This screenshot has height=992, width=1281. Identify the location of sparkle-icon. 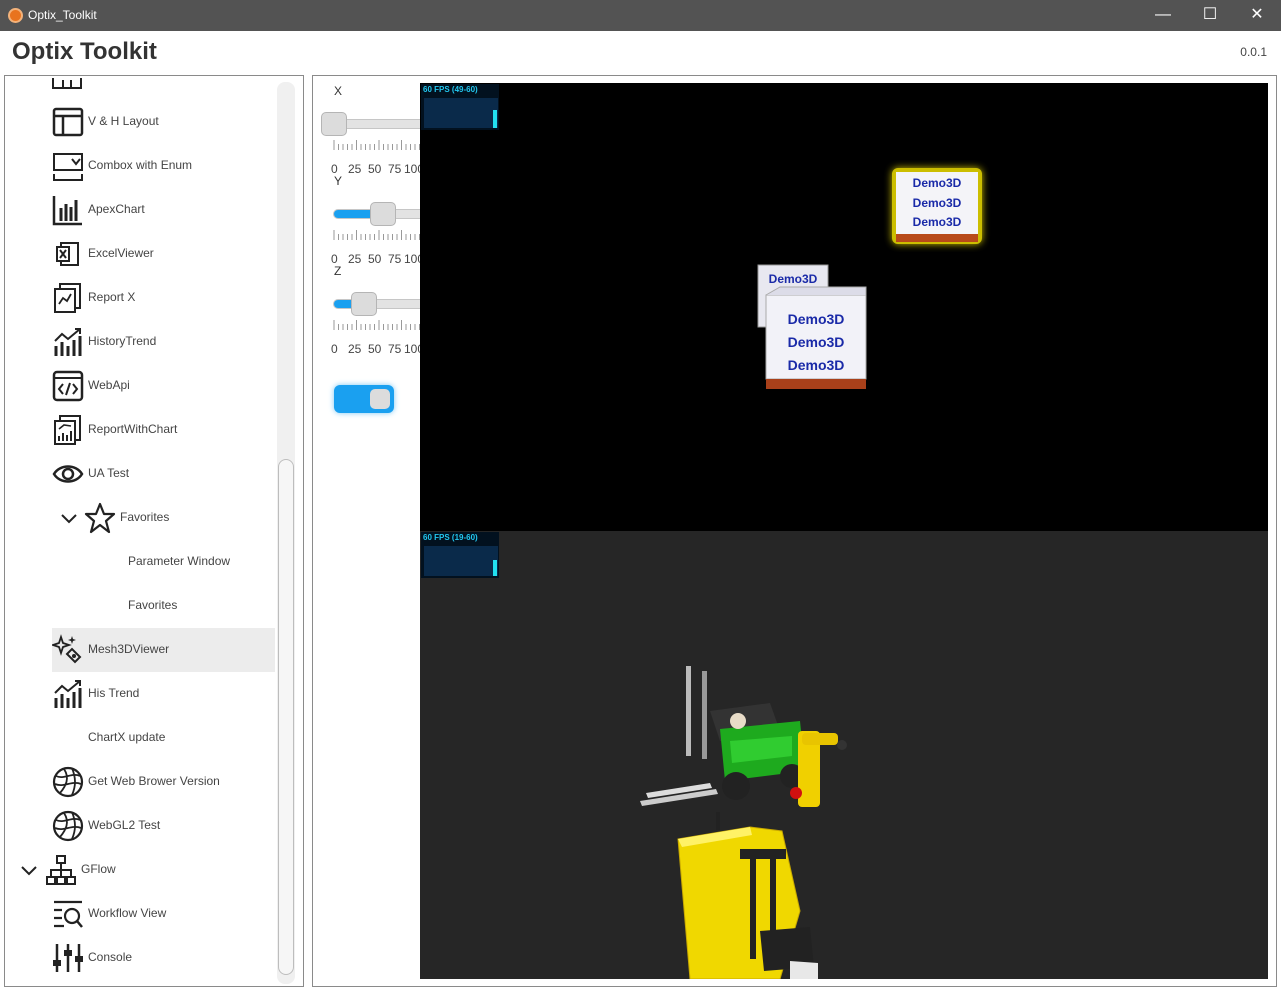
(67, 649).